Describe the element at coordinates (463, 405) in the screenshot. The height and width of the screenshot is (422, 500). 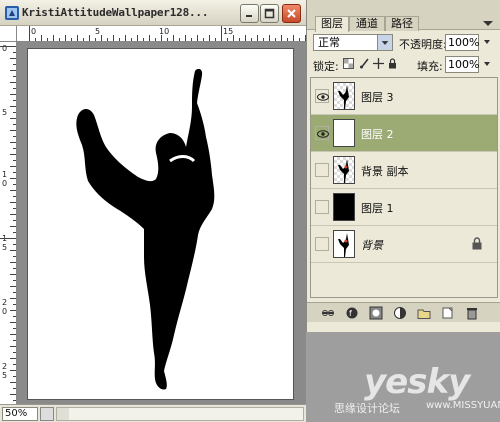
I see `watermark-url: www.MISSYUAN.COM` at that location.